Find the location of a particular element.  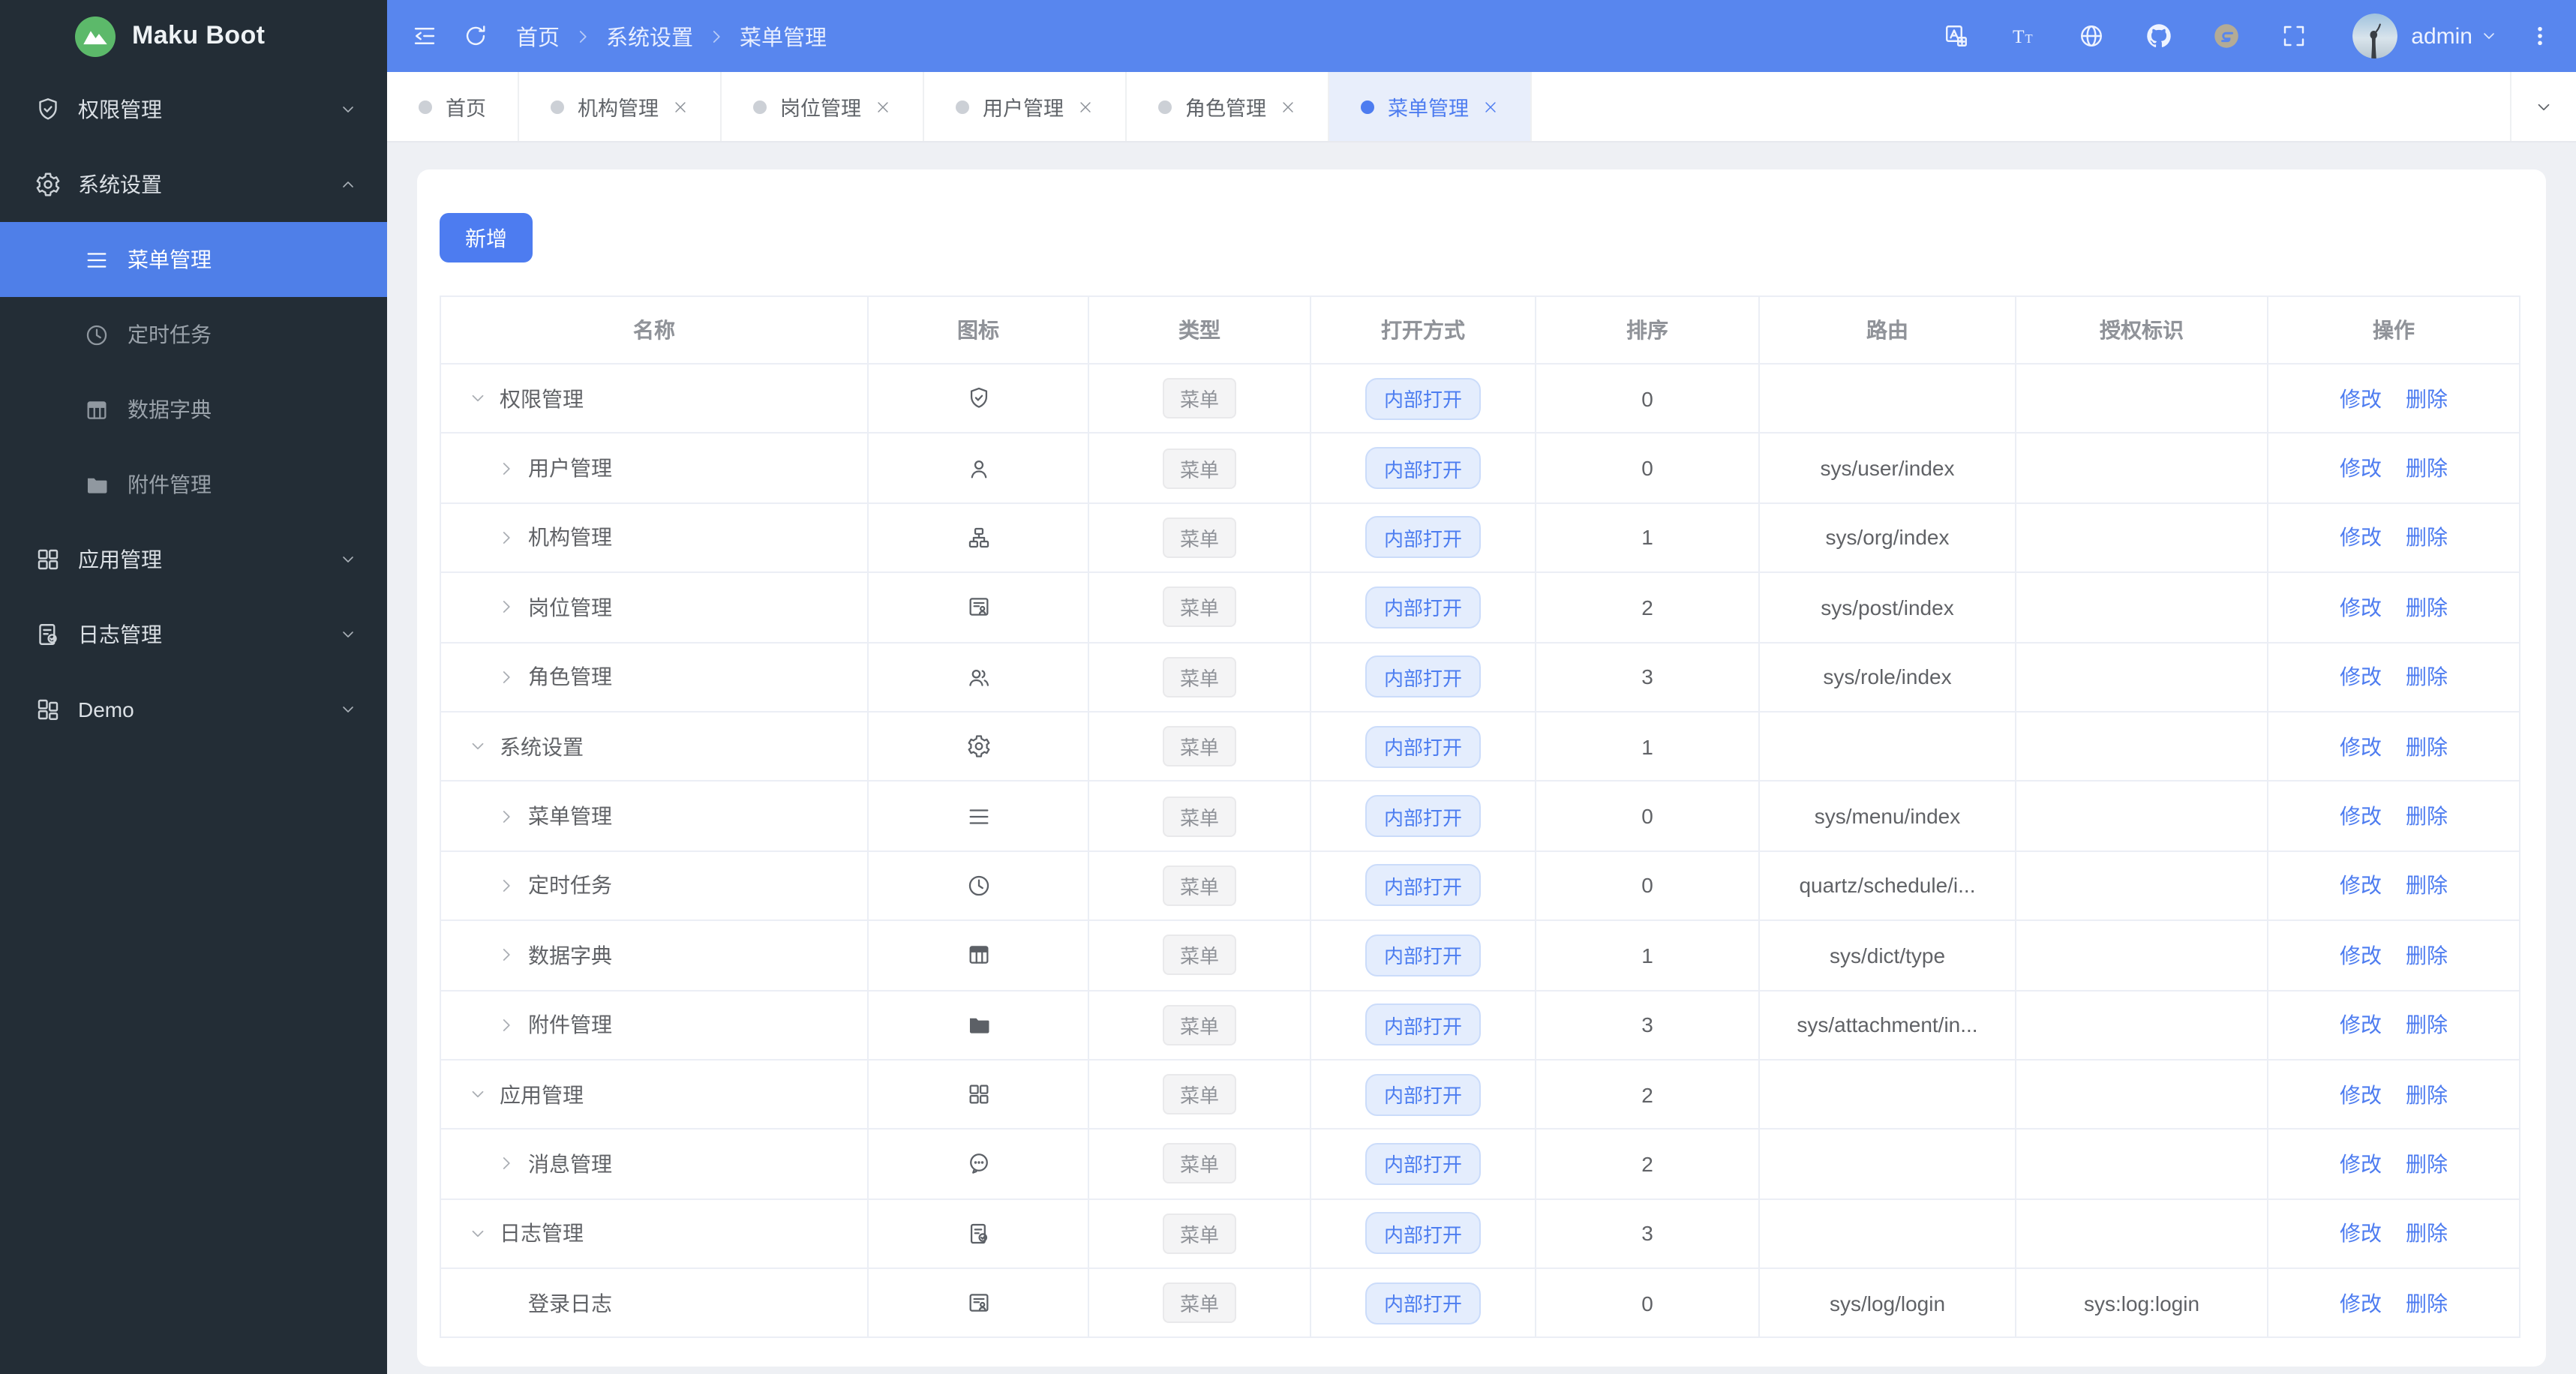

refresh-button is located at coordinates (475, 36).